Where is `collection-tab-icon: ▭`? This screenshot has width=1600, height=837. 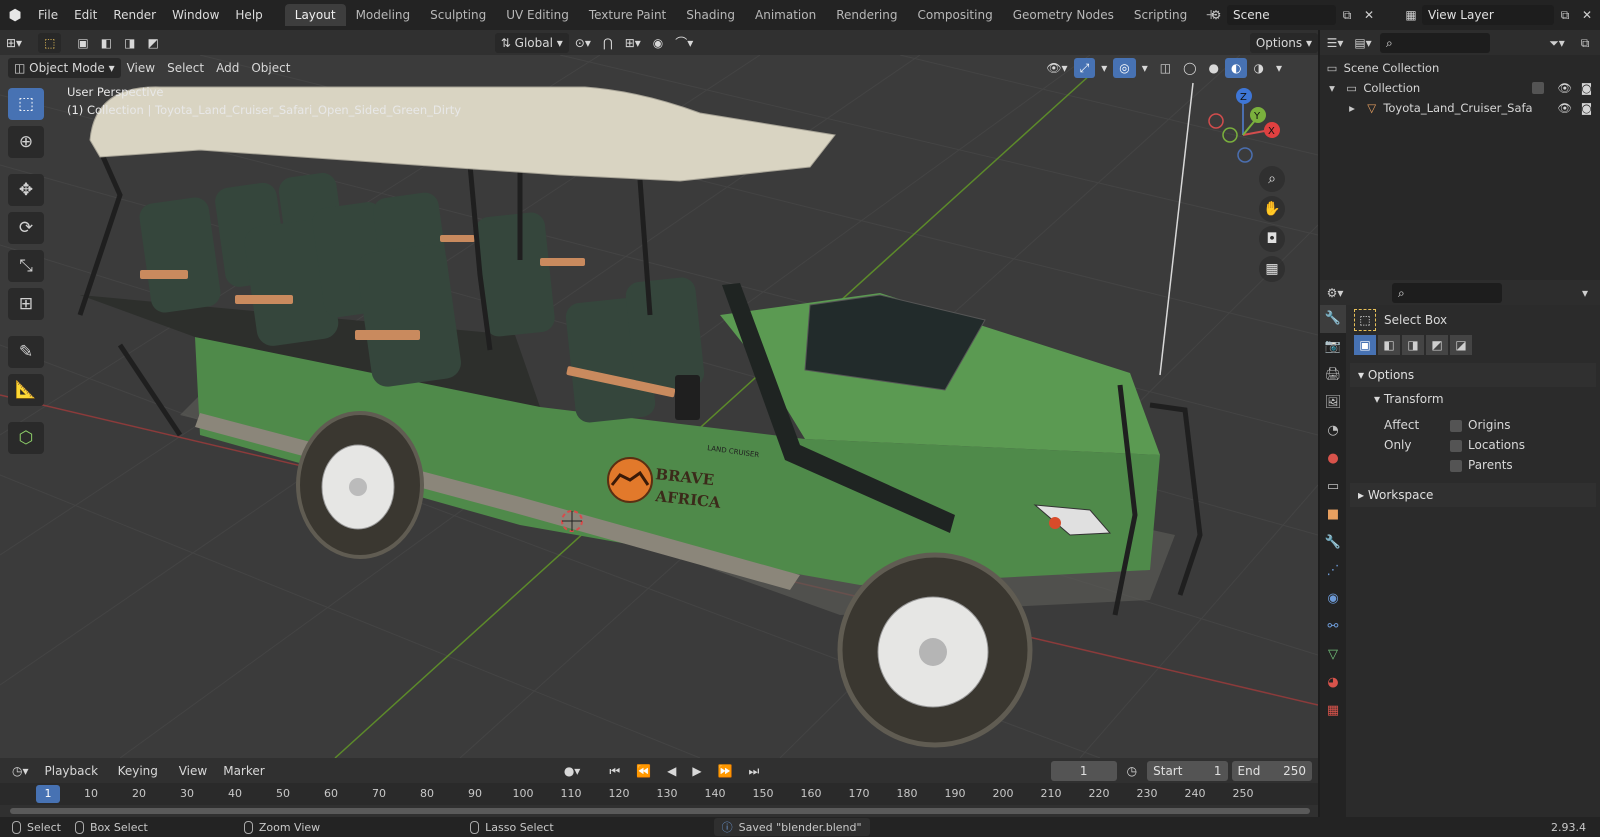
collection-tab-icon: ▭ is located at coordinates (1333, 487).